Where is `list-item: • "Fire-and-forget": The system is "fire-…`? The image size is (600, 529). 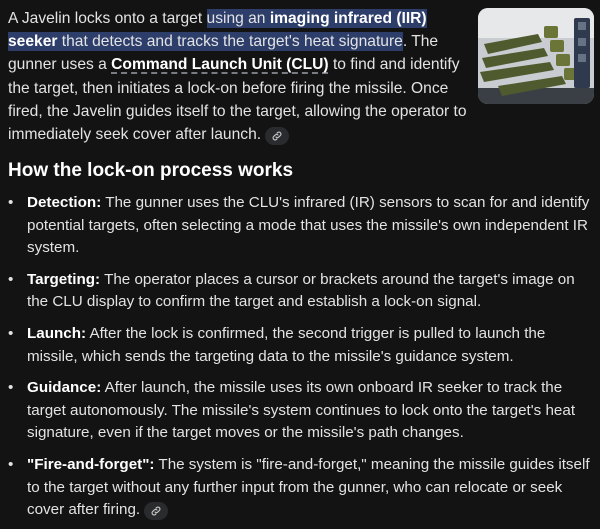
list-item: • "Fire-and-forget": The system is "fire-… is located at coordinates (299, 488).